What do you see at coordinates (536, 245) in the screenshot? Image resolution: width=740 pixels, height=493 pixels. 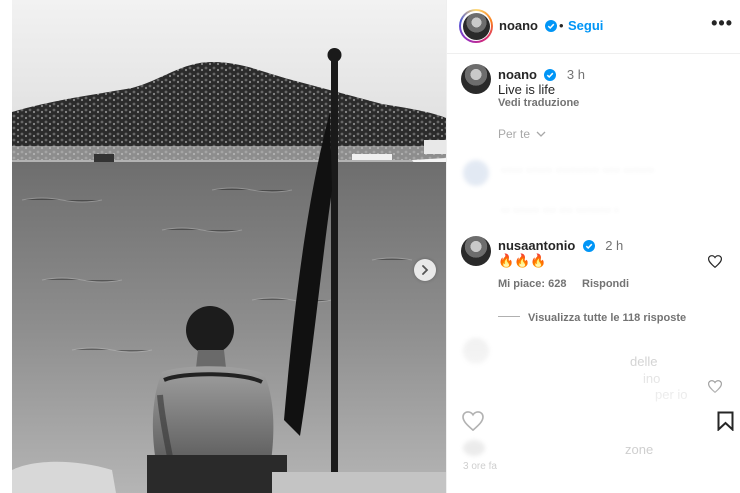 I see `comment-author: nusaantonio` at bounding box center [536, 245].